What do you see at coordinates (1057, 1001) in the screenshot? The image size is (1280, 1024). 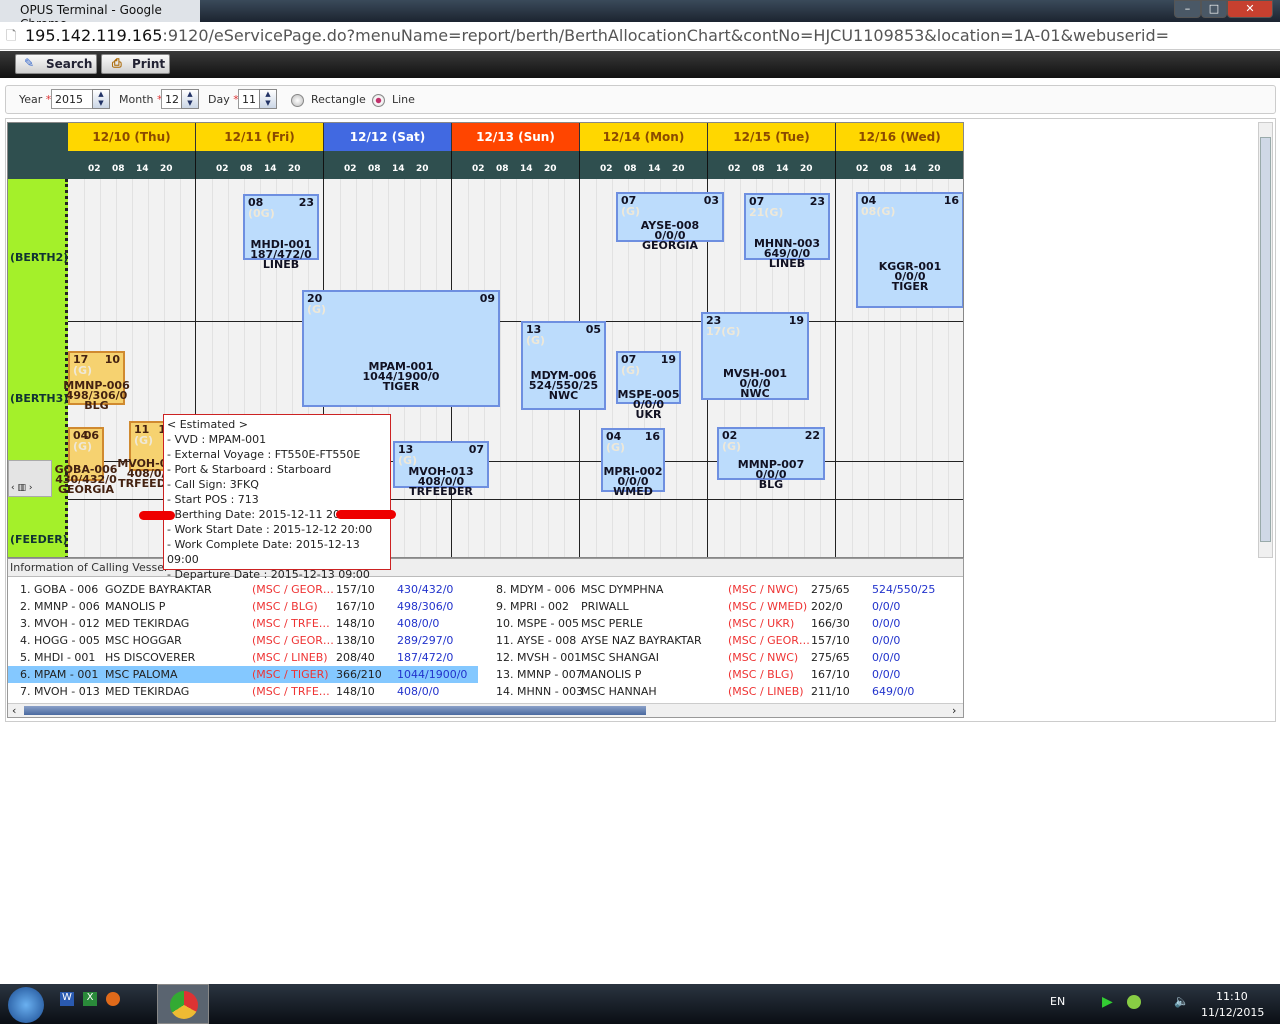 I see `language-indicator: EN` at bounding box center [1057, 1001].